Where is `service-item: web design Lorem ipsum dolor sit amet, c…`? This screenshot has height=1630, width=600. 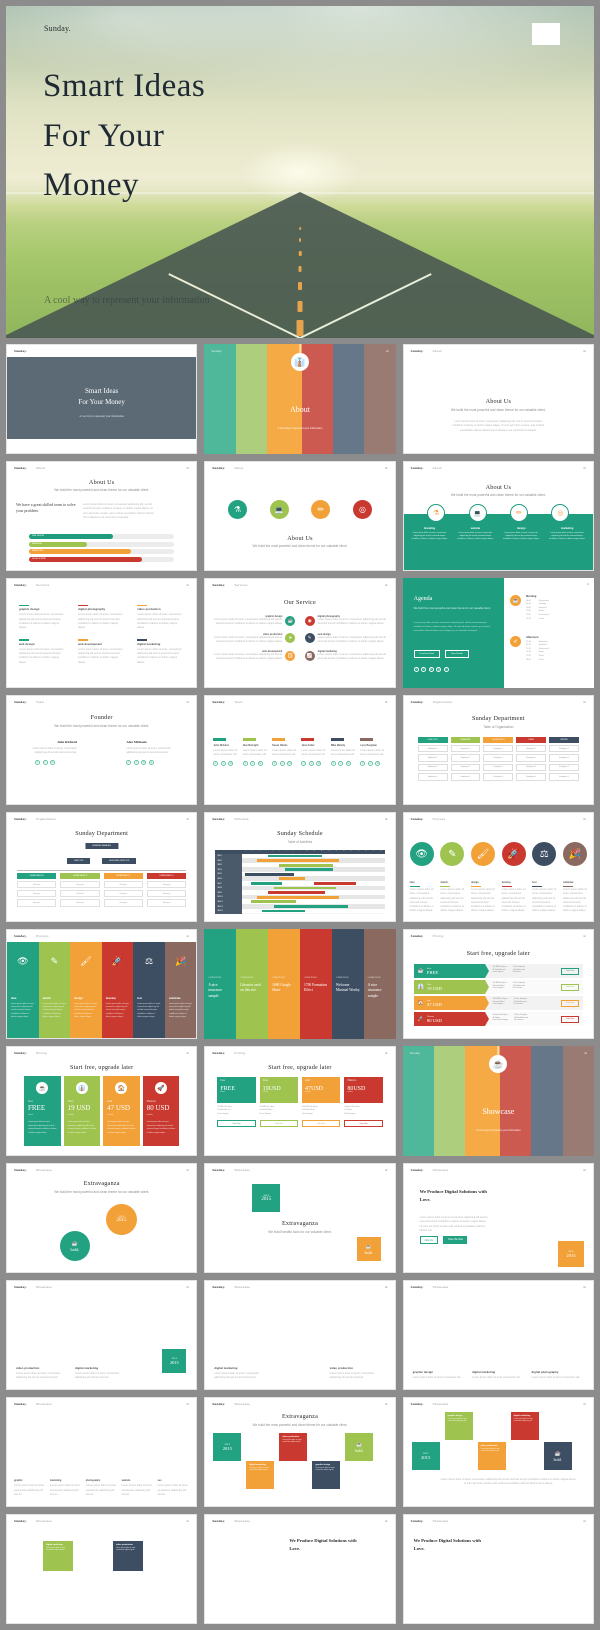
service-item: web design Lorem ipsum dolor sit amet, c… is located at coordinates (42, 651).